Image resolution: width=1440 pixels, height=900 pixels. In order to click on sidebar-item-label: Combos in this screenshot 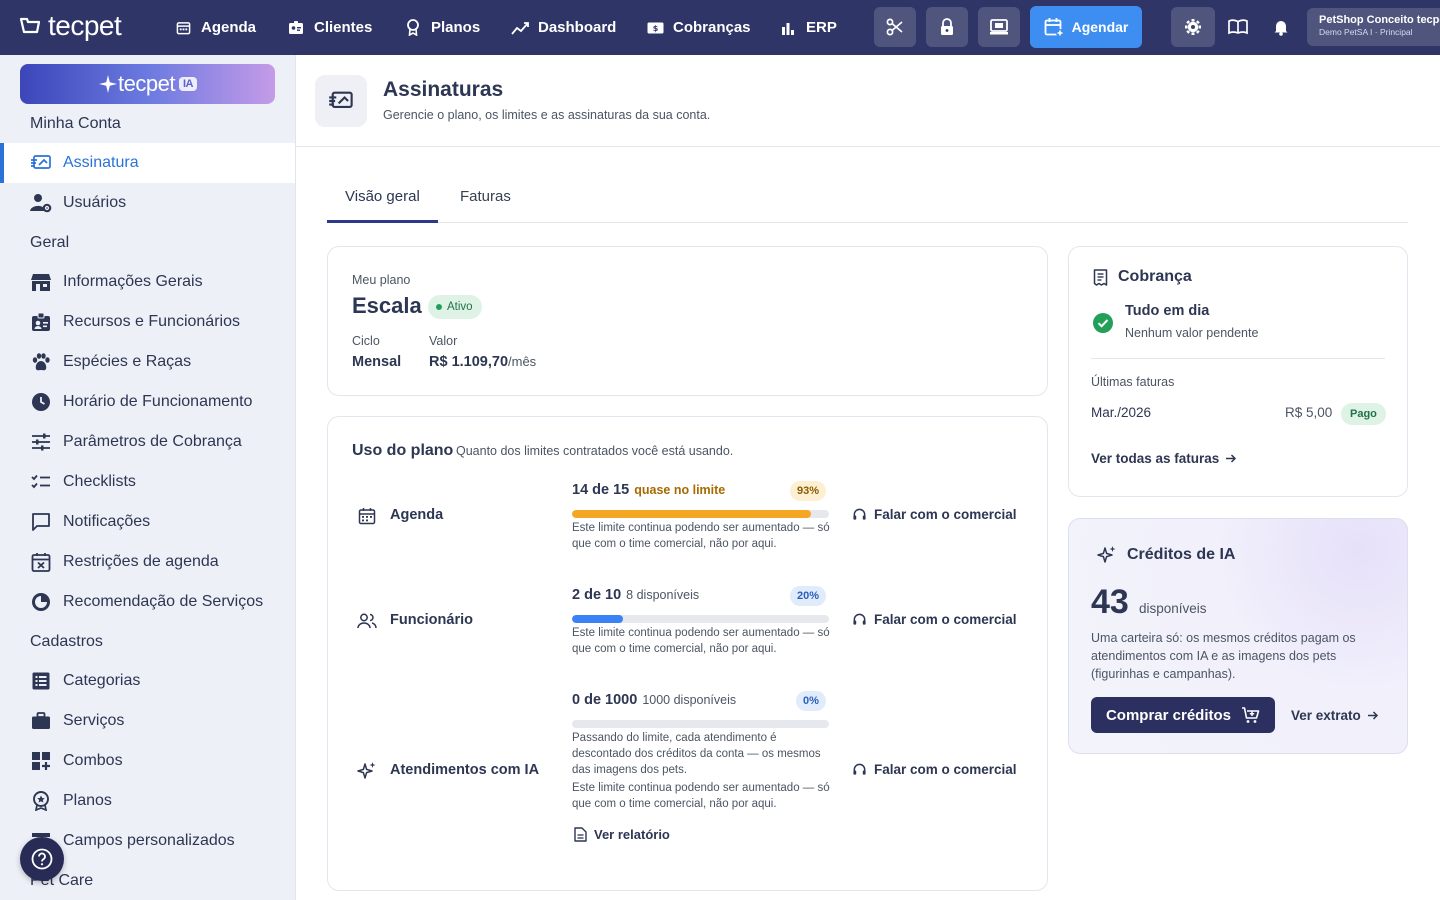, I will do `click(93, 760)`.